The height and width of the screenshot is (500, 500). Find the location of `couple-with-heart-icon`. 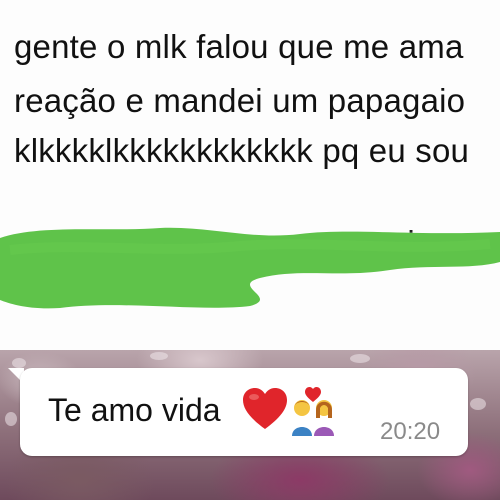

couple-with-heart-icon is located at coordinates (313, 411).